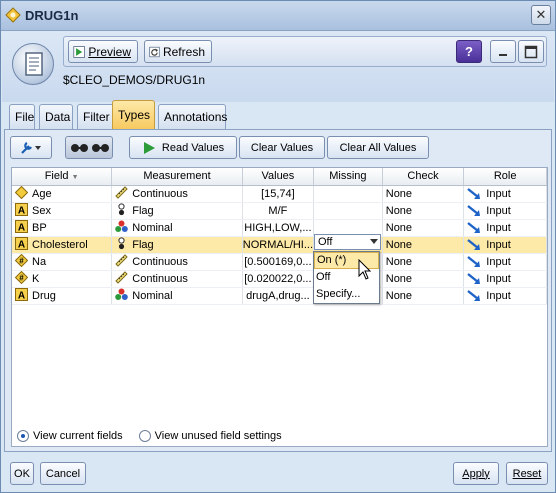 The height and width of the screenshot is (493, 556). I want to click on table-row: A Sex Flag M/F None Input, so click(279, 211).